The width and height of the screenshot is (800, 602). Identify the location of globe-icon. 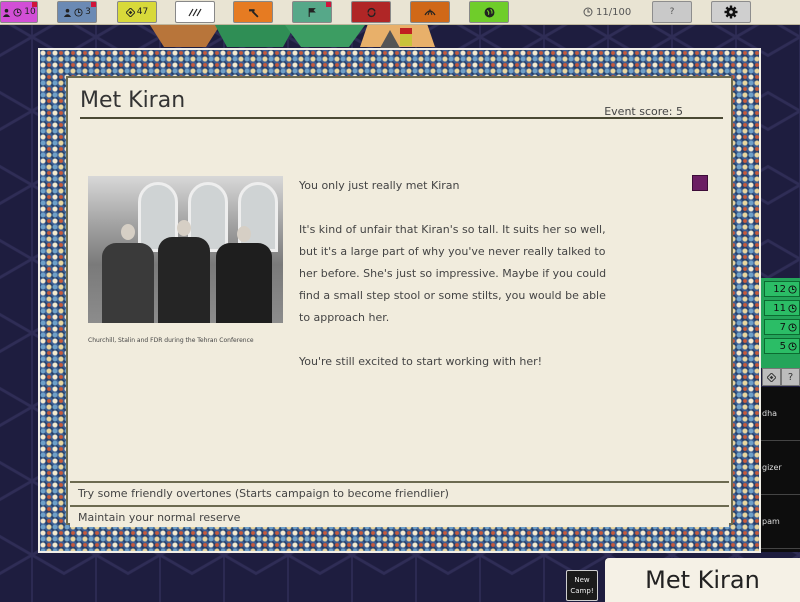
(489, 12).